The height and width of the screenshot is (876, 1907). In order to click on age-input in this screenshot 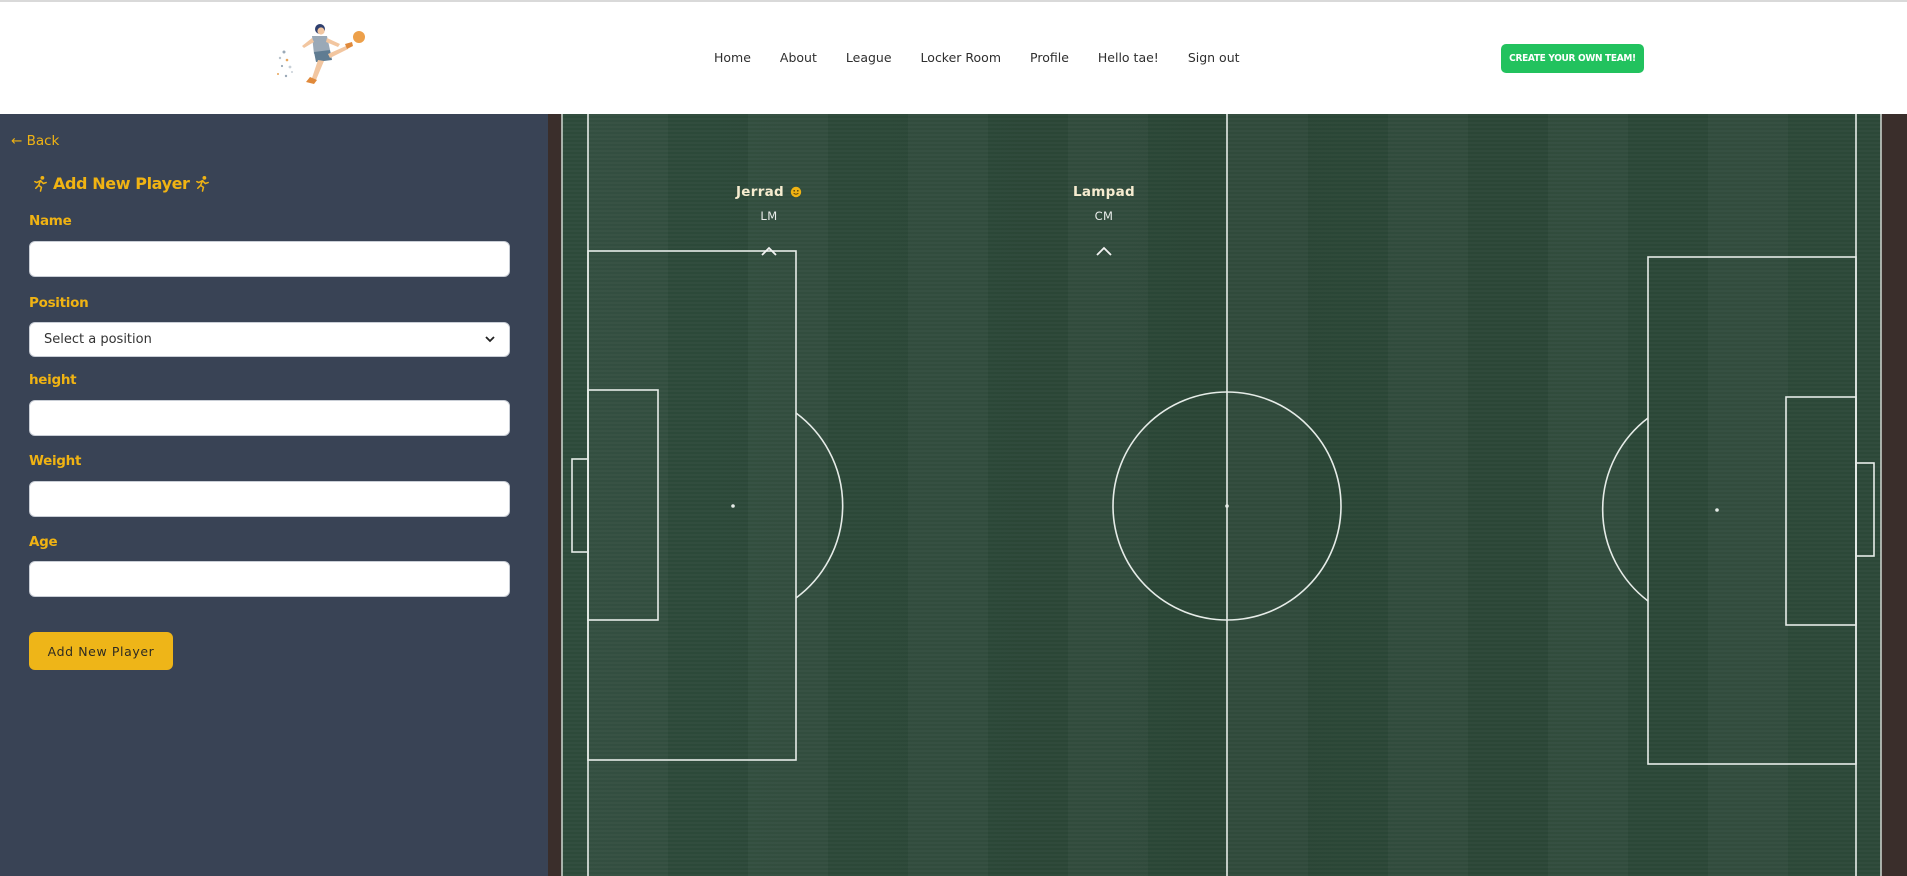, I will do `click(269, 579)`.